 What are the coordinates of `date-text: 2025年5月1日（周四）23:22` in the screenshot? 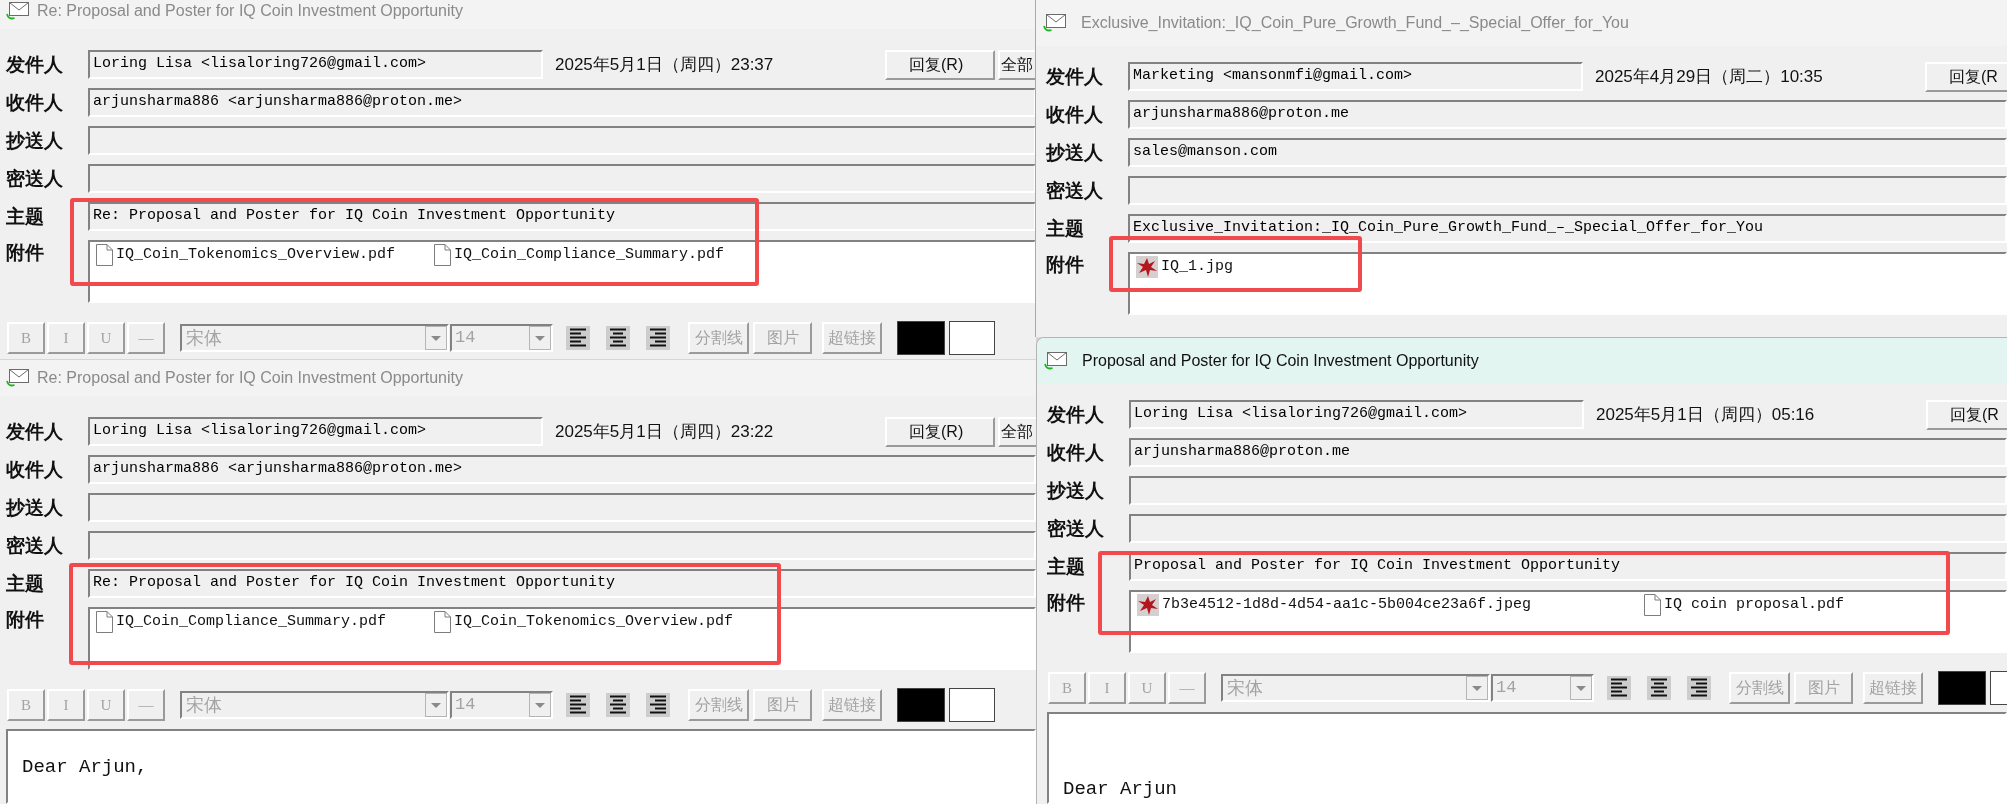 It's located at (664, 431).